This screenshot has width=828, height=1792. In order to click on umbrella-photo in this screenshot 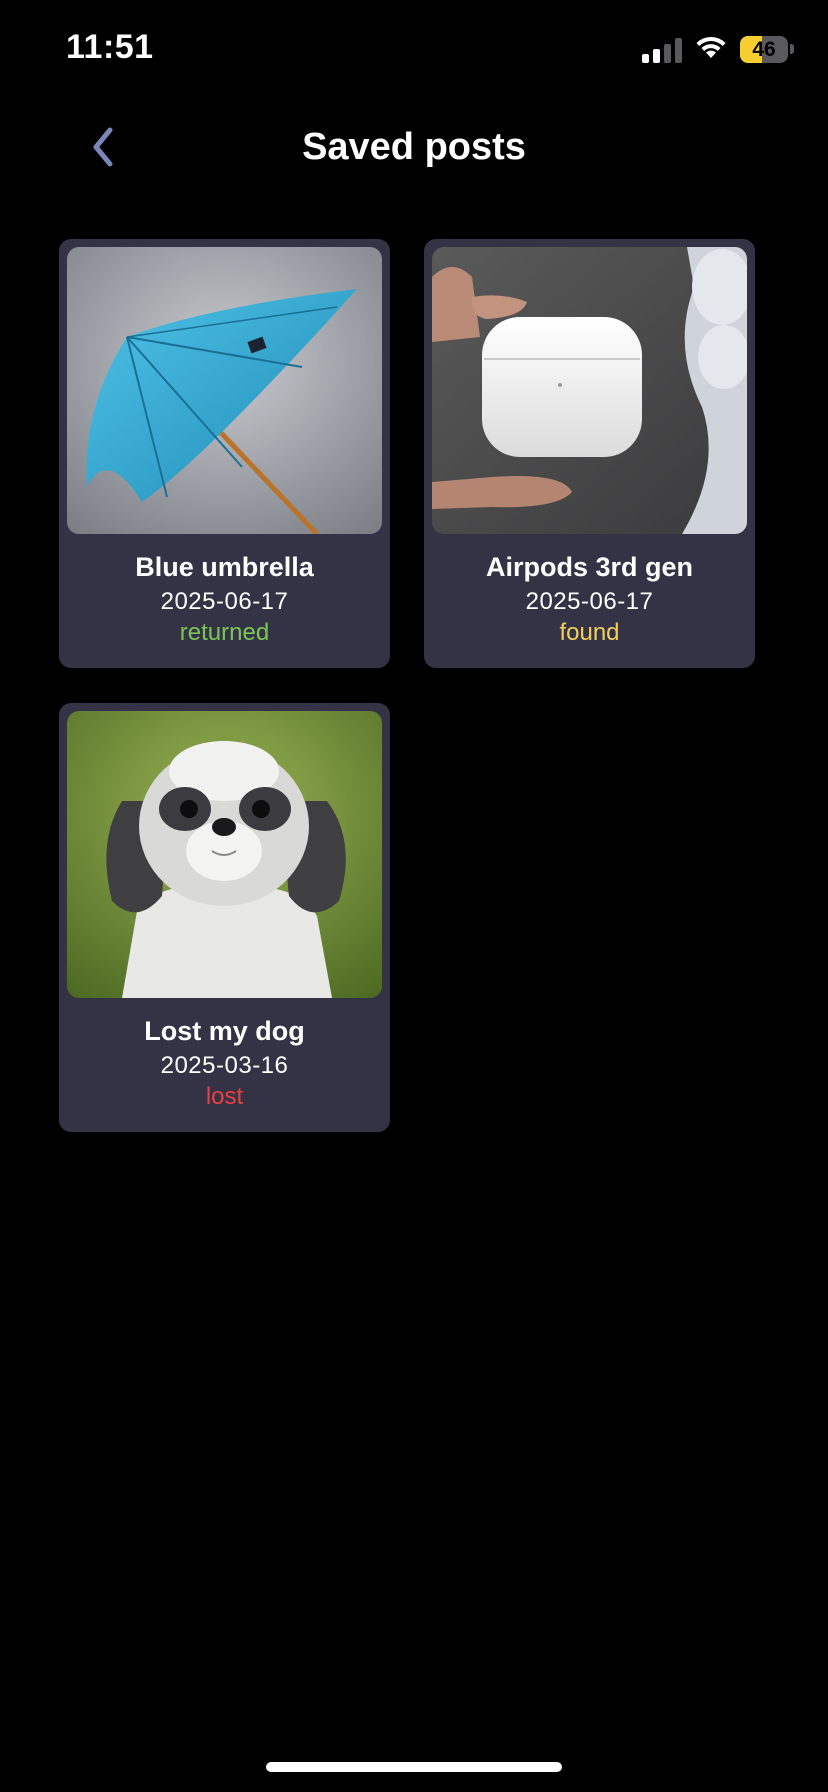, I will do `click(224, 390)`.